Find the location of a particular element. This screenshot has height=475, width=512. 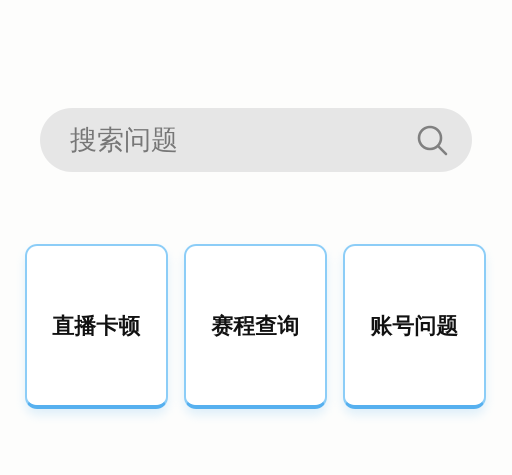

search-icon is located at coordinates (432, 140).